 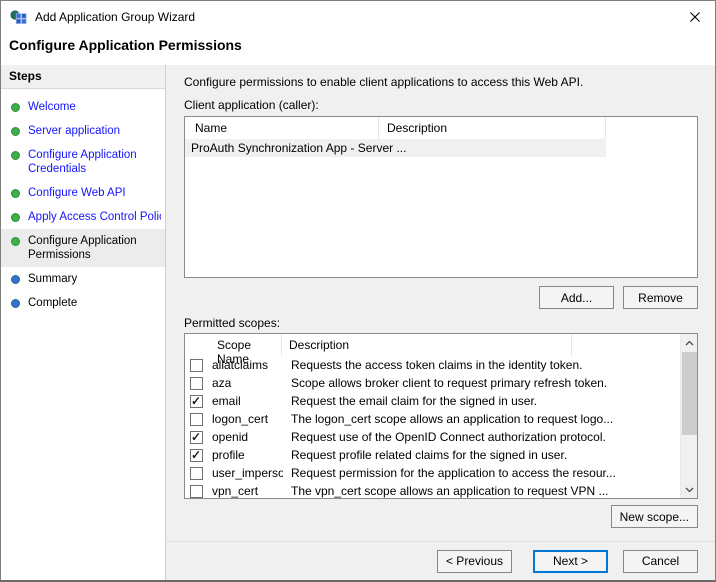 I want to click on step-server-application: Server application, so click(x=83, y=131).